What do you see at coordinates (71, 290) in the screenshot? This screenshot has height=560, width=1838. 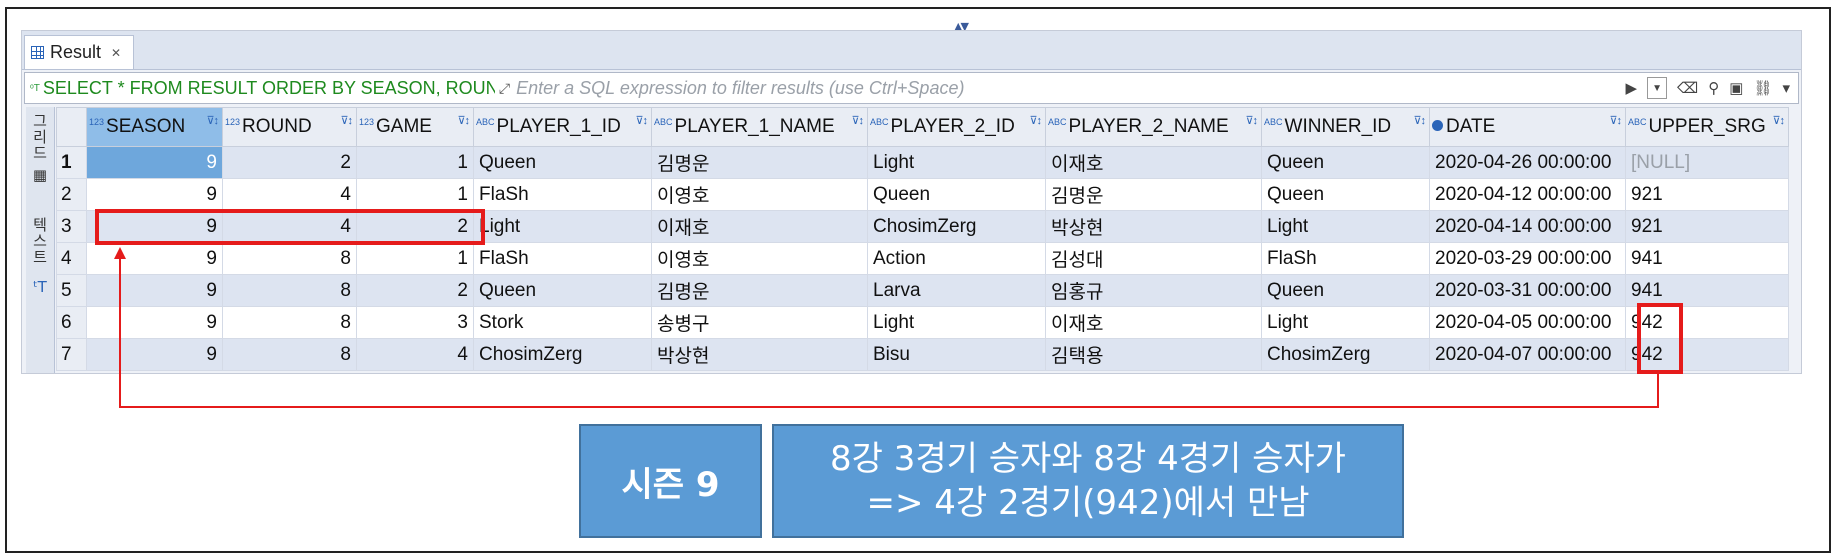 I see `row-number: 5` at bounding box center [71, 290].